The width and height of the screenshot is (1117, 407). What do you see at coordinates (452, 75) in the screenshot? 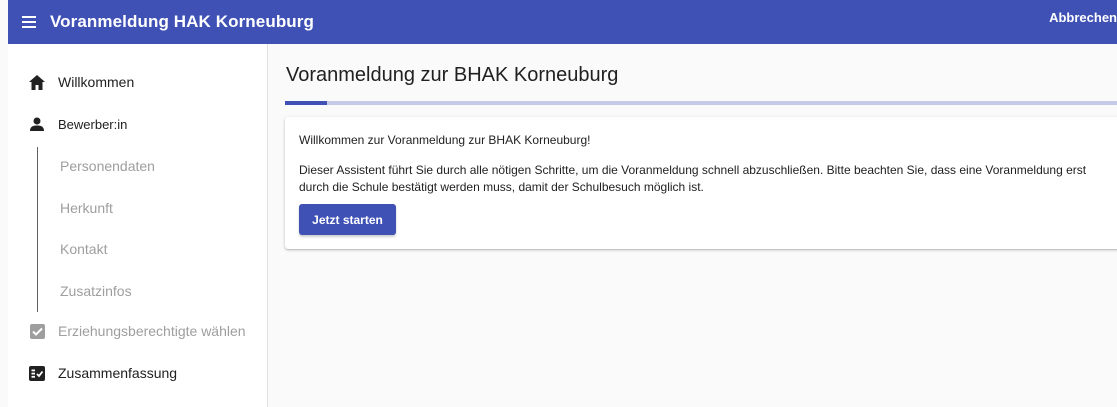
I see `page-title: Voranmeldung zur BHAK Korneuburg` at bounding box center [452, 75].